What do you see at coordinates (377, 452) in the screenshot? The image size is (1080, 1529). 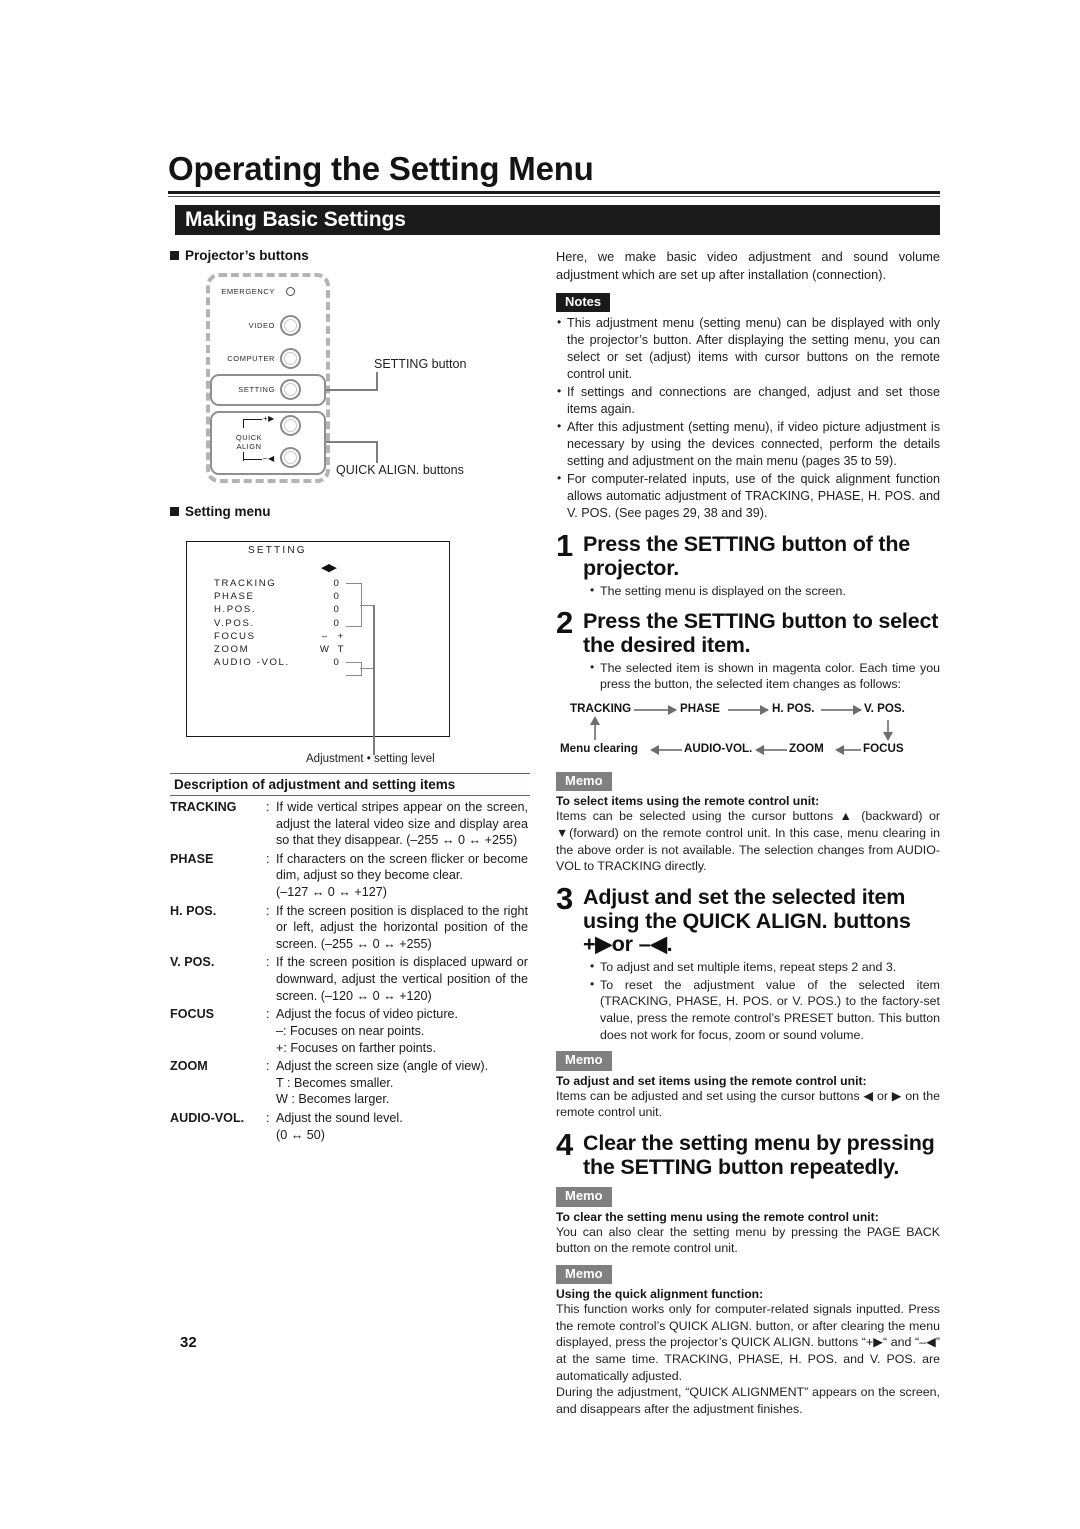 I see `callout-line-quickalign-v` at bounding box center [377, 452].